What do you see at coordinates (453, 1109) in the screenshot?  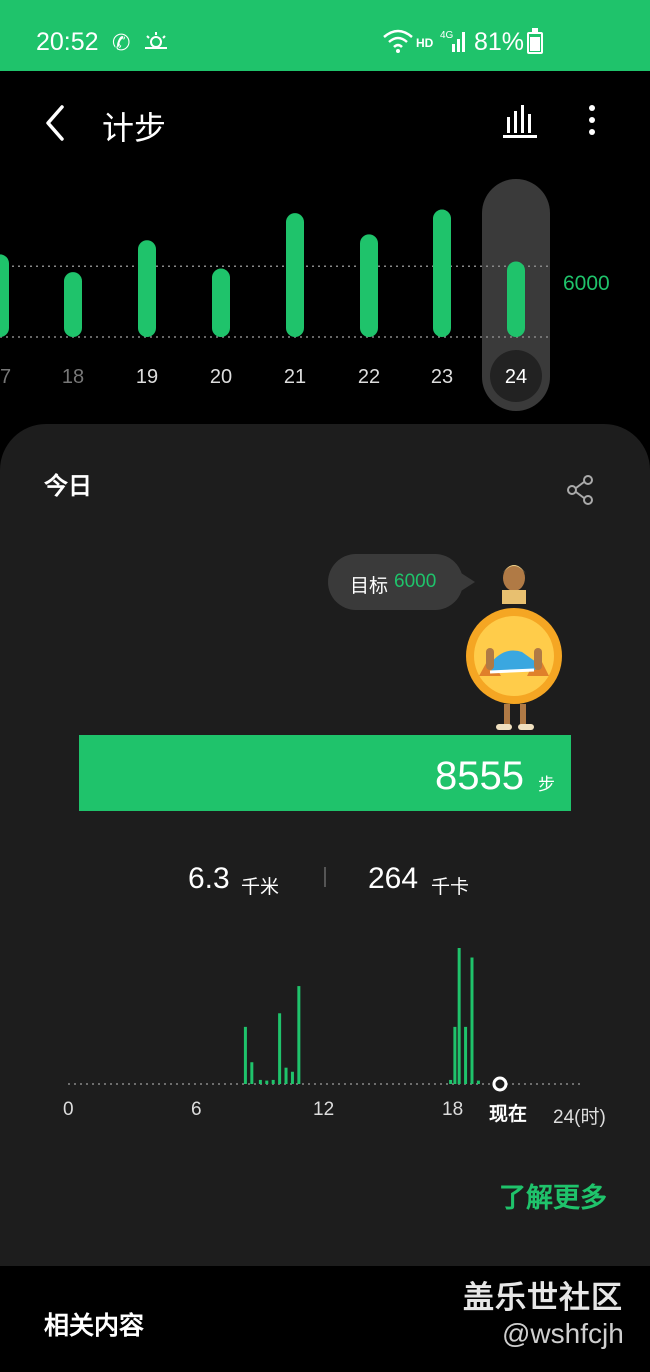 I see `hour-label-18: 18` at bounding box center [453, 1109].